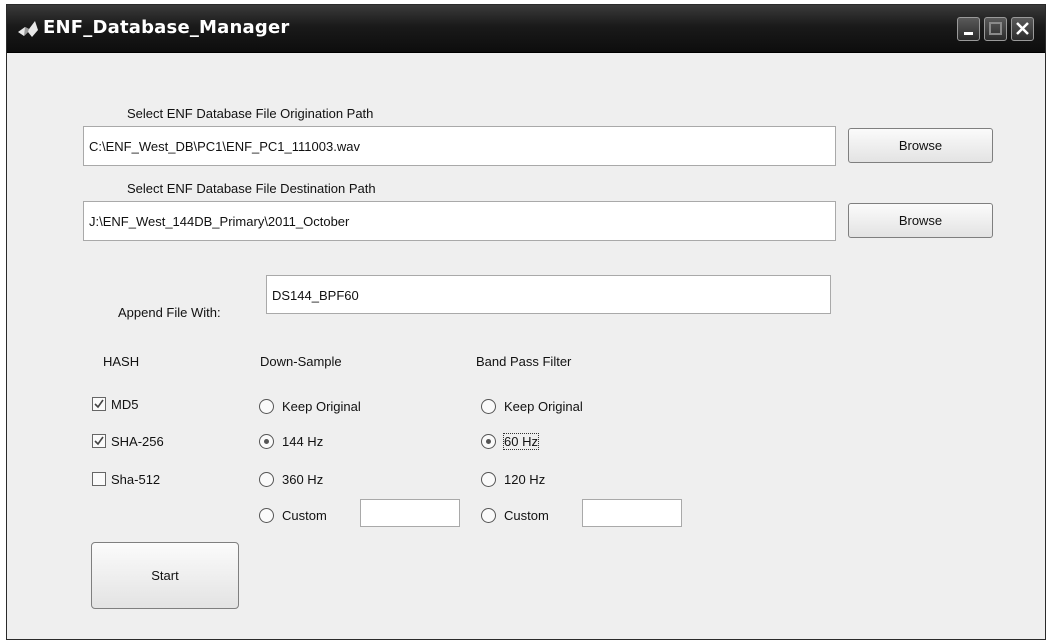 This screenshot has height=644, width=1052. What do you see at coordinates (301, 361) in the screenshot?
I see `downsample-header: Down-Sample` at bounding box center [301, 361].